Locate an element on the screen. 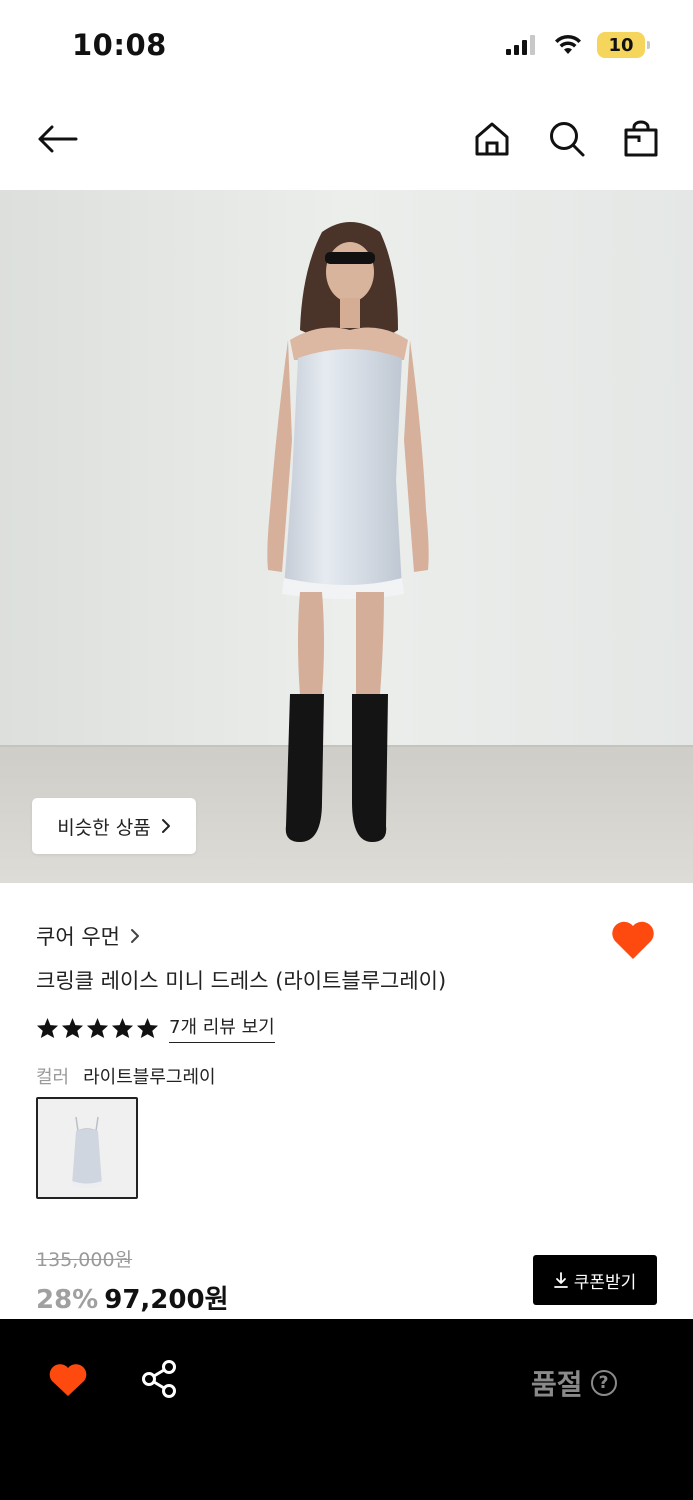  coupon-label: 쿠폰받기 is located at coordinates (605, 1282).